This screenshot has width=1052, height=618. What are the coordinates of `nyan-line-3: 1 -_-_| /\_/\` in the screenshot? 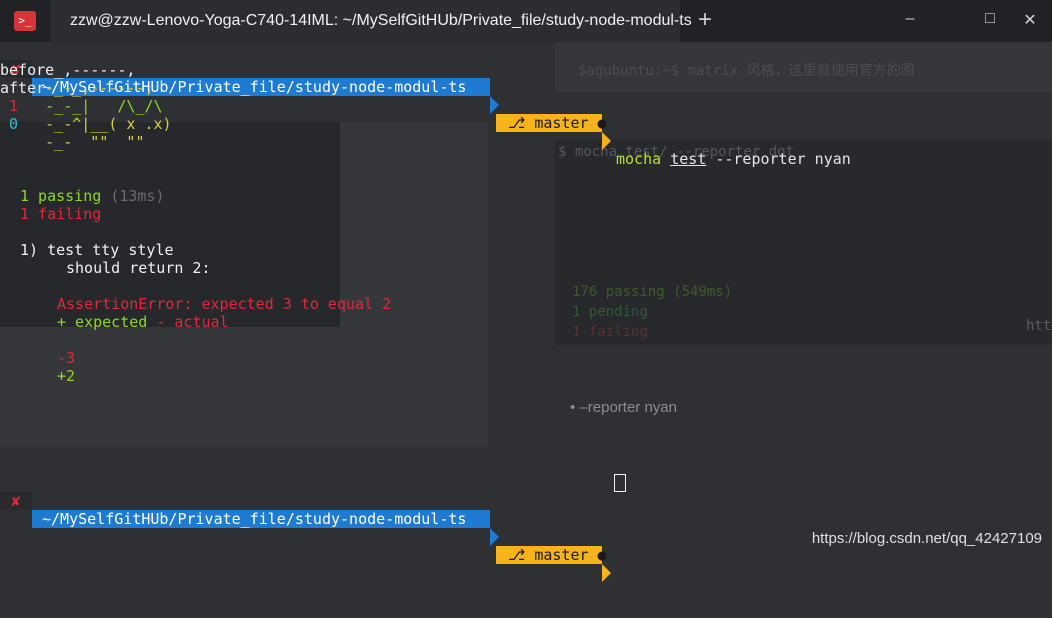 It's located at (81, 106).